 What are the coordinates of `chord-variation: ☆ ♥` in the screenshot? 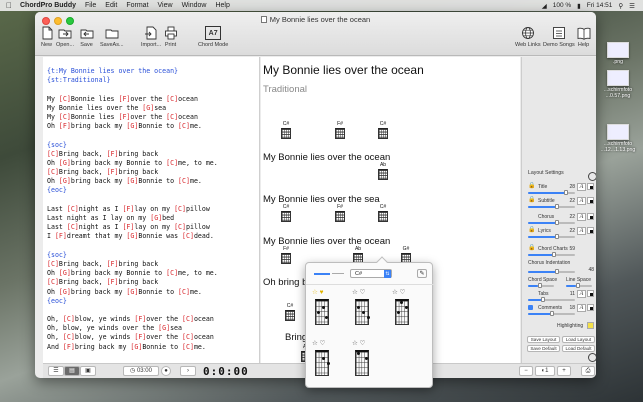 It's located at (323, 307).